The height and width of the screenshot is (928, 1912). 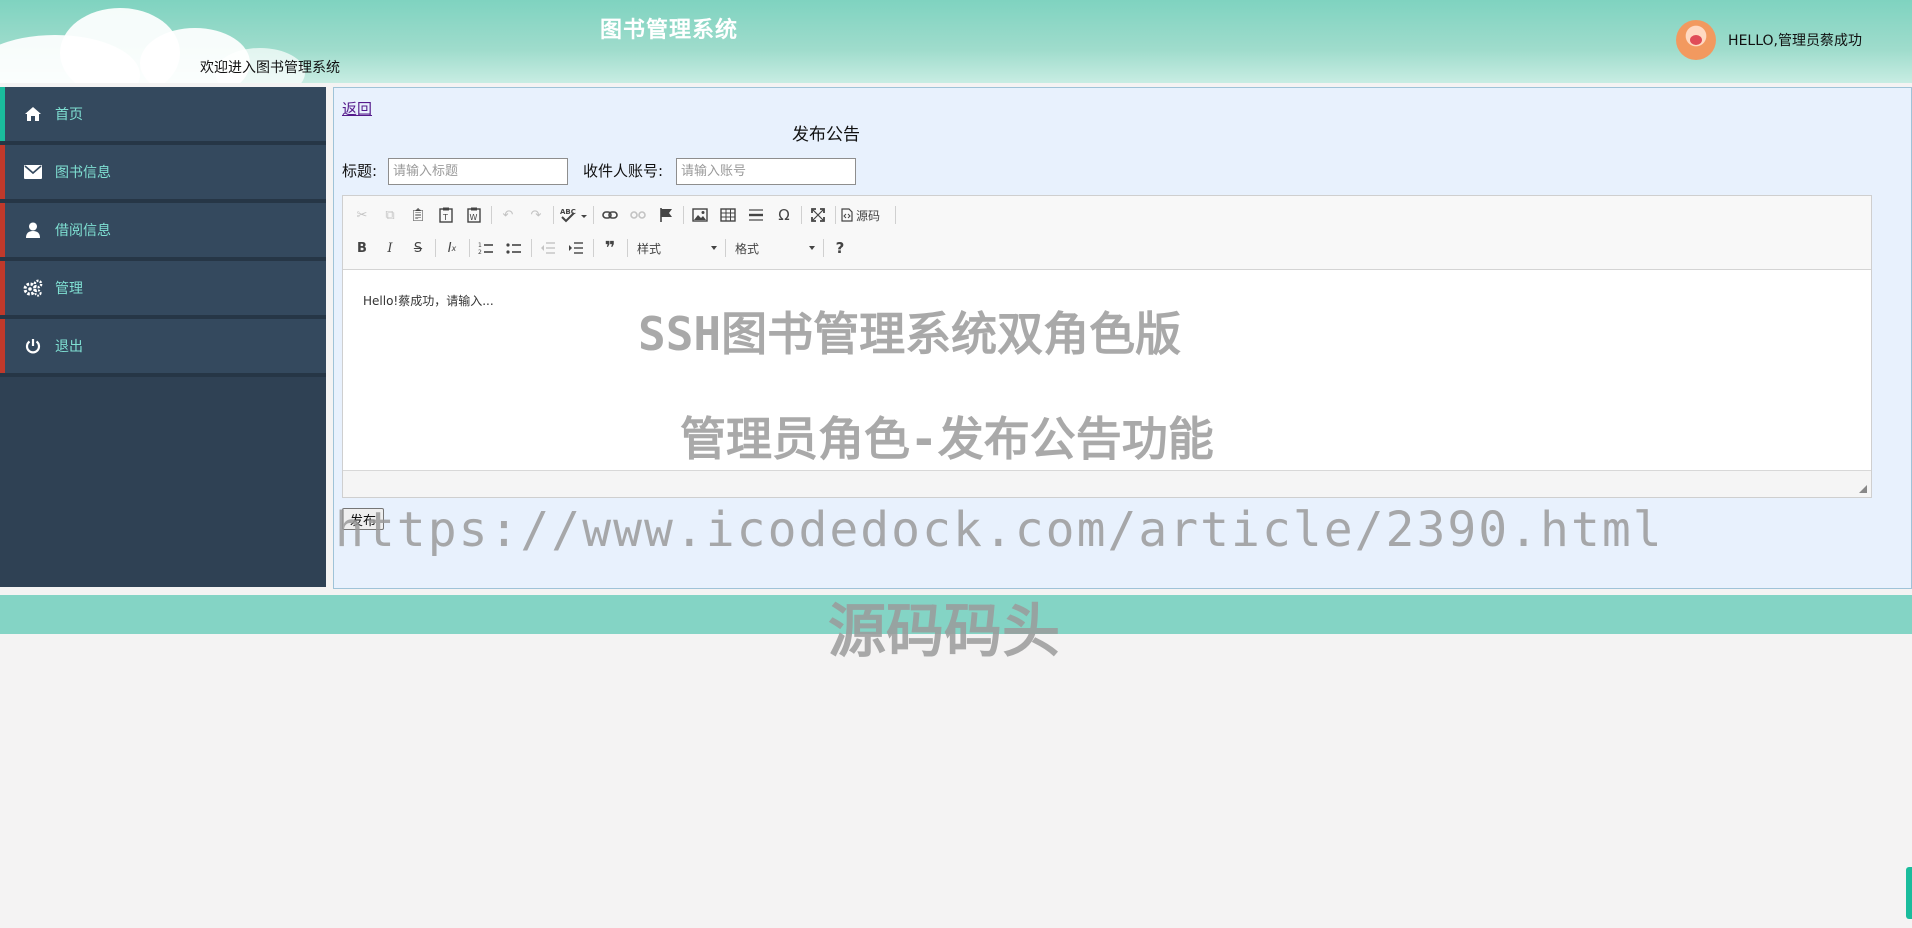 I want to click on divider, so click(x=163, y=375).